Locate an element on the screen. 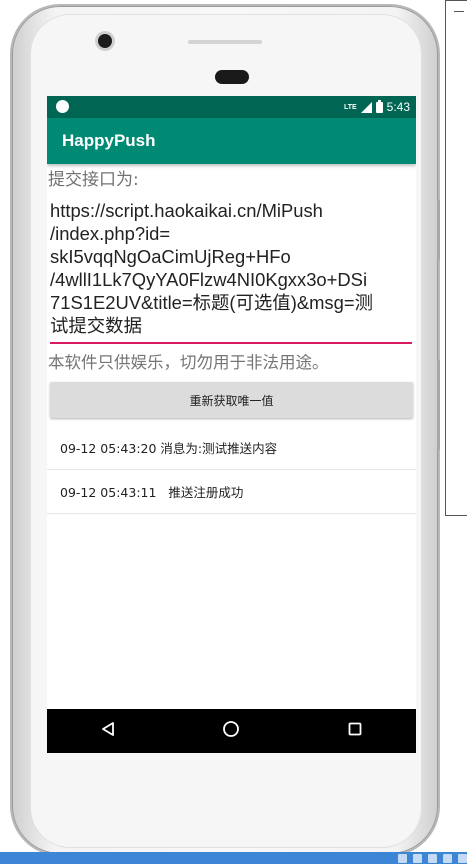 Image resolution: width=467 pixels, height=864 pixels. battery-icon is located at coordinates (379, 106).